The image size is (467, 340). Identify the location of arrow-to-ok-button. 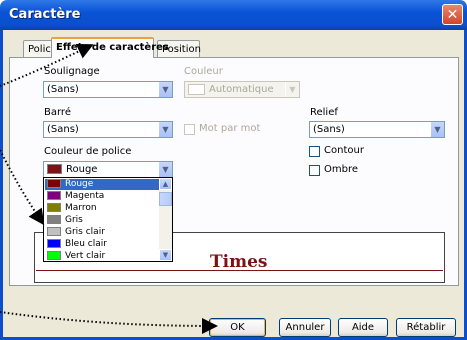
(109, 322).